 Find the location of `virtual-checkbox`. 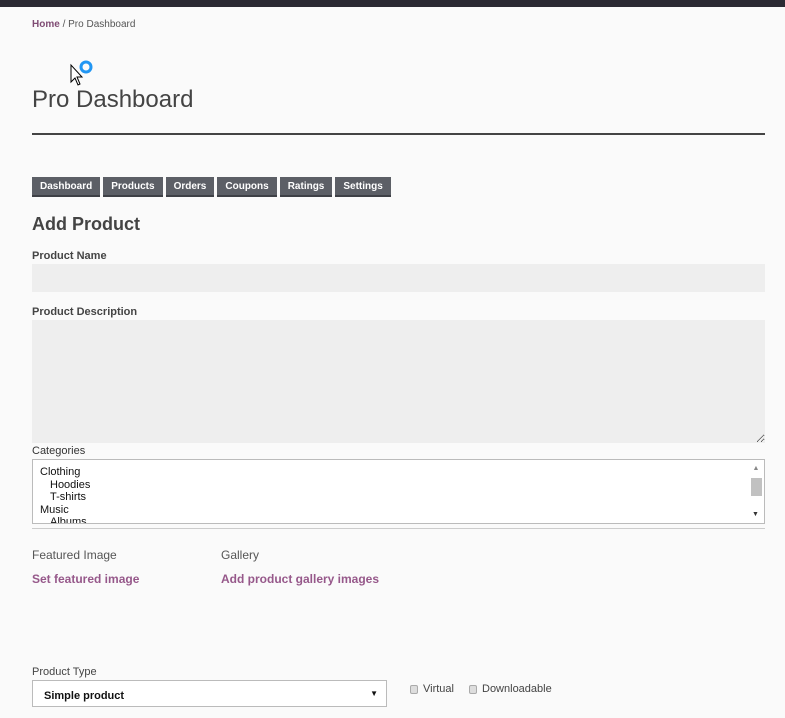

virtual-checkbox is located at coordinates (414, 689).